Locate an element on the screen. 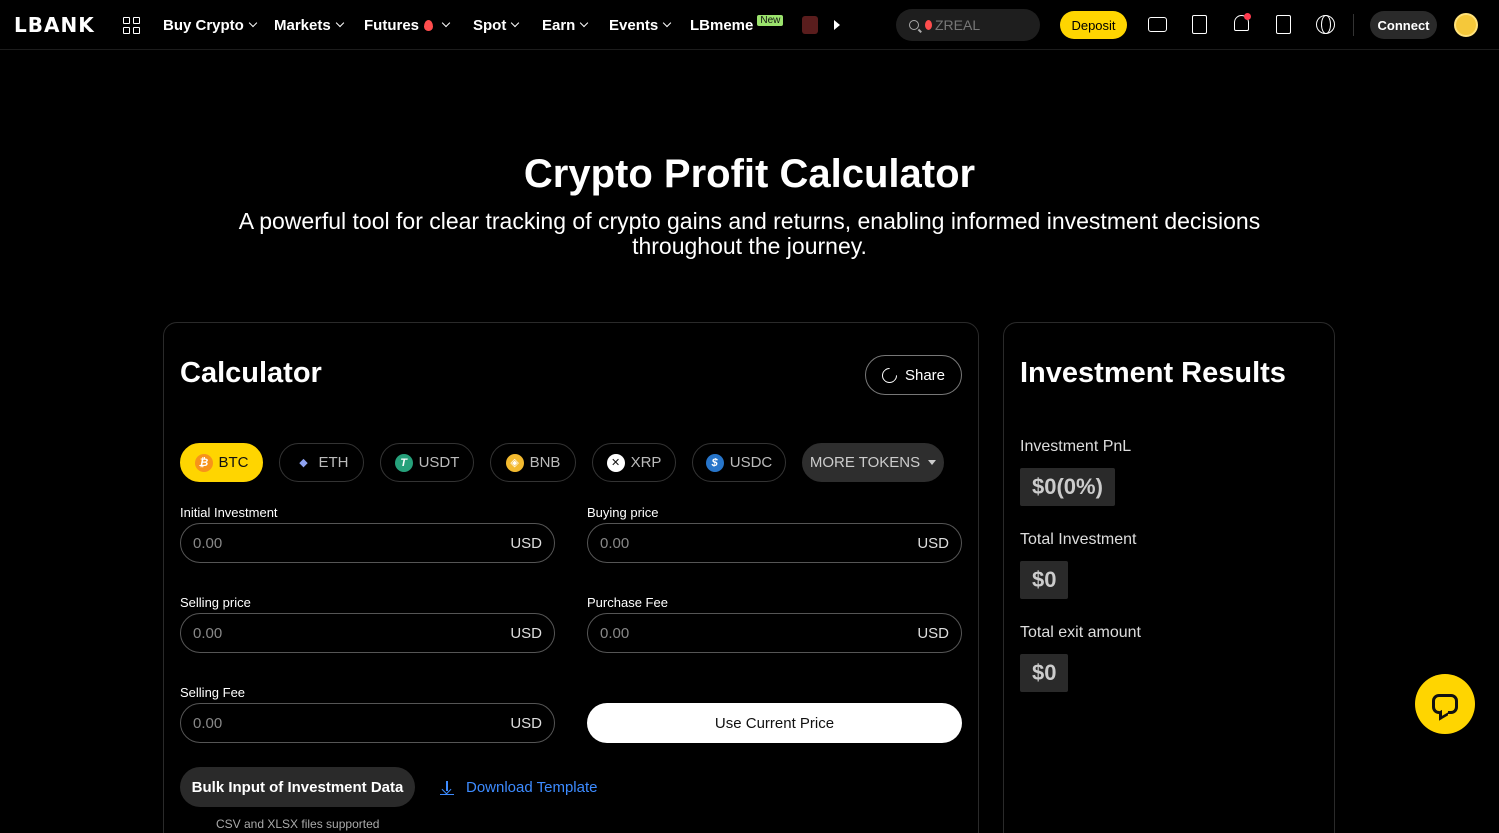  support-chat-button is located at coordinates (1445, 704).